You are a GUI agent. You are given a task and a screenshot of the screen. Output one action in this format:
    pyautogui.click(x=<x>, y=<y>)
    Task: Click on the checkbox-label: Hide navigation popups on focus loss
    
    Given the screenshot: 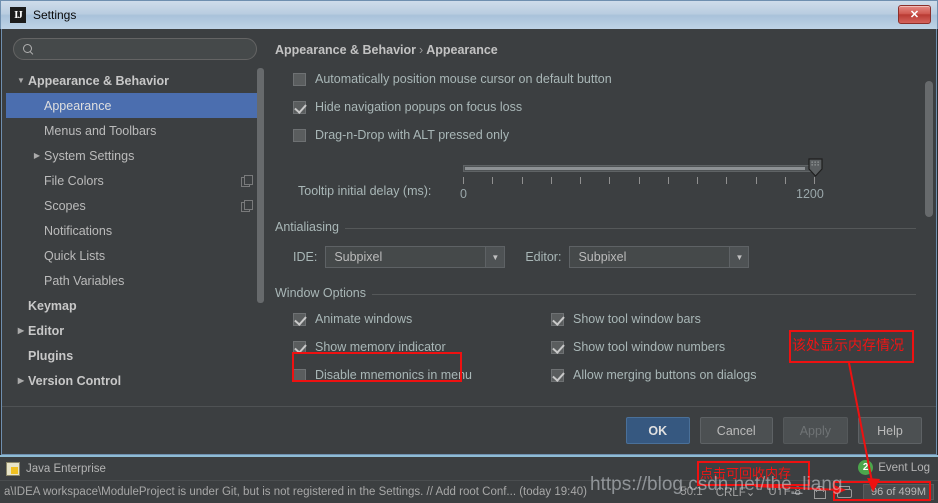 What is the action you would take?
    pyautogui.click(x=419, y=107)
    